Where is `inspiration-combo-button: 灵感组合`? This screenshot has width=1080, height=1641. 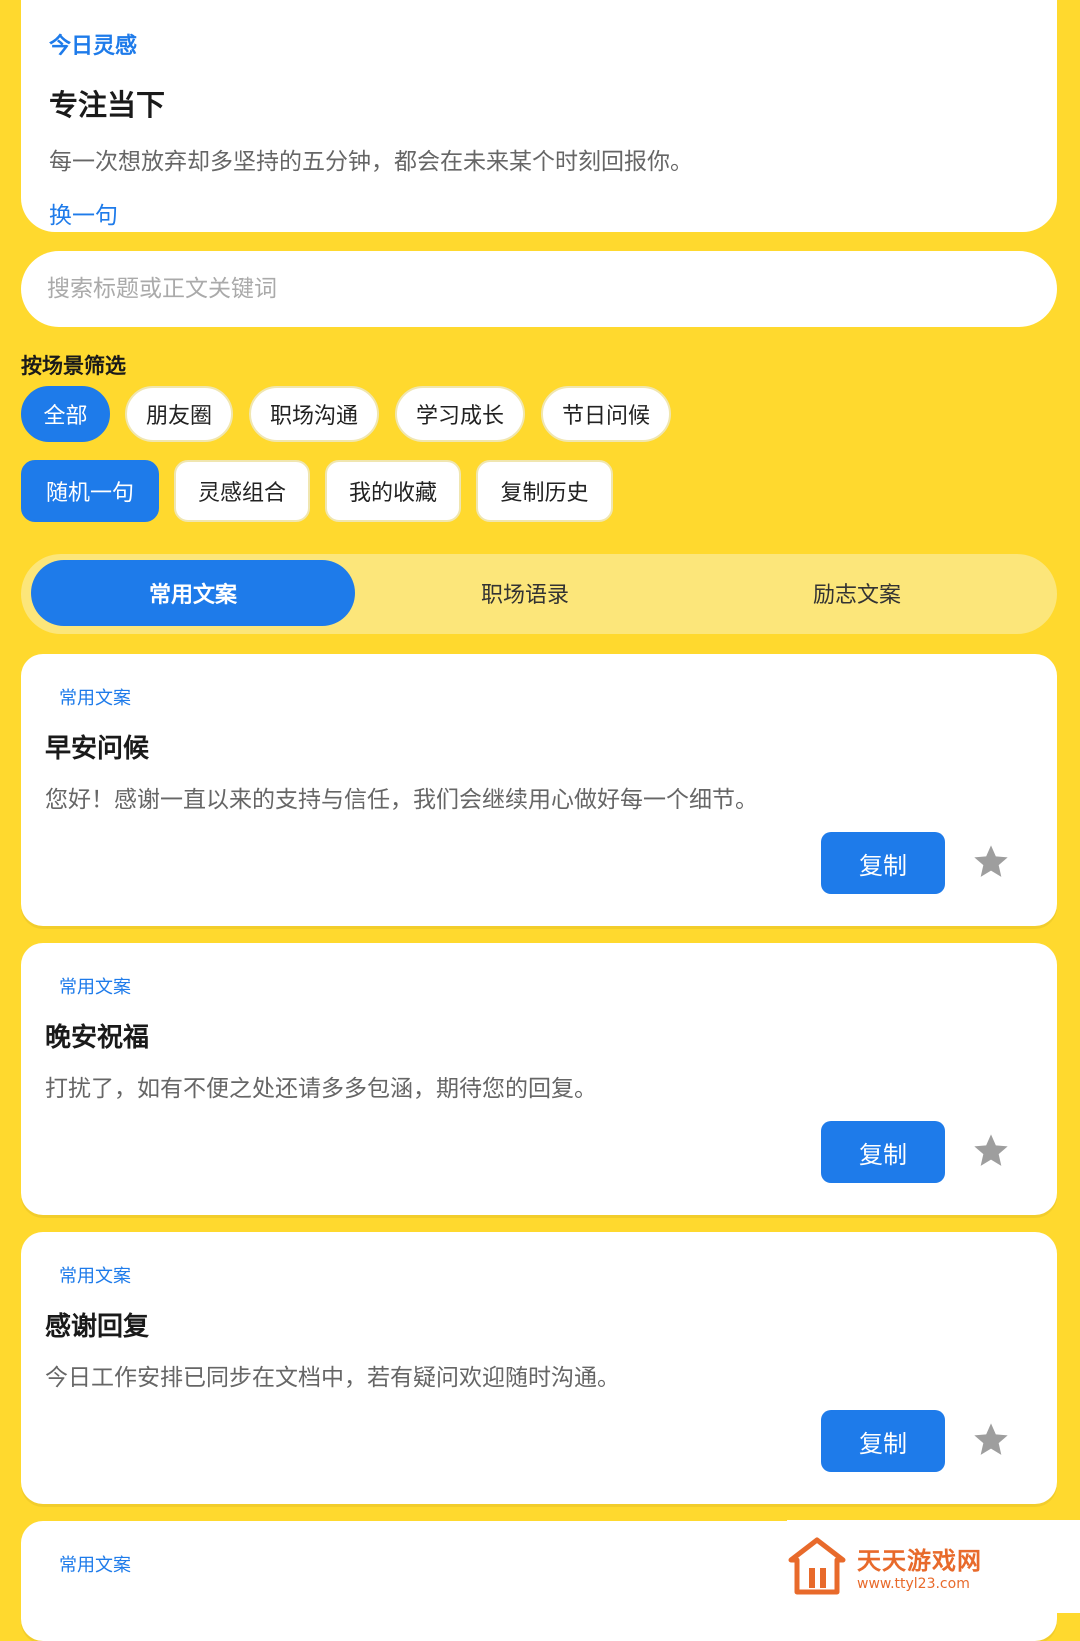 inspiration-combo-button: 灵感组合 is located at coordinates (242, 491).